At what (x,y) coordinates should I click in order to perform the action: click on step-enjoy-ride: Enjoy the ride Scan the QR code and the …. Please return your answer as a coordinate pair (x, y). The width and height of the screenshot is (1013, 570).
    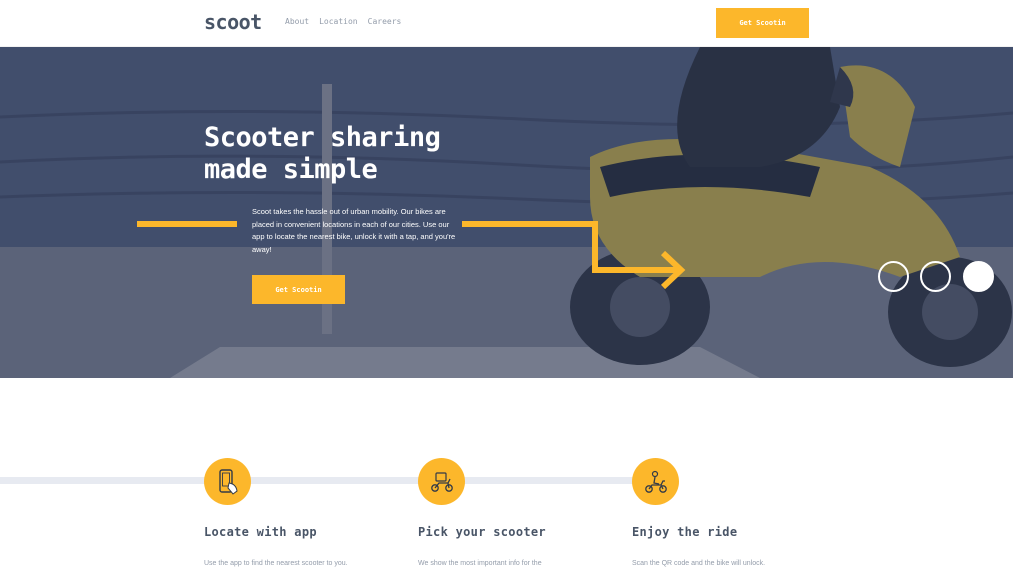
    Looking at the image, I should click on (727, 514).